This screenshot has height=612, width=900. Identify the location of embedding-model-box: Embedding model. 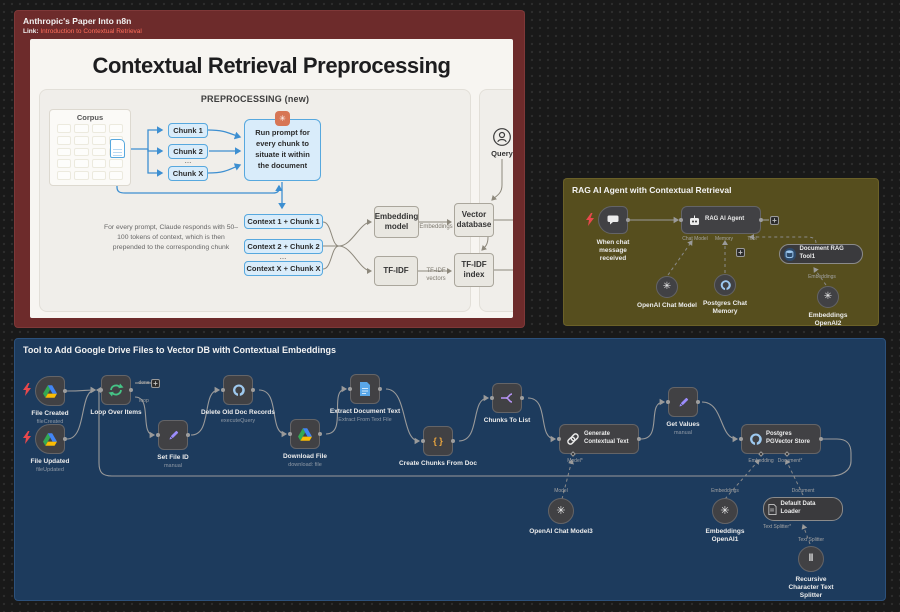
(396, 222).